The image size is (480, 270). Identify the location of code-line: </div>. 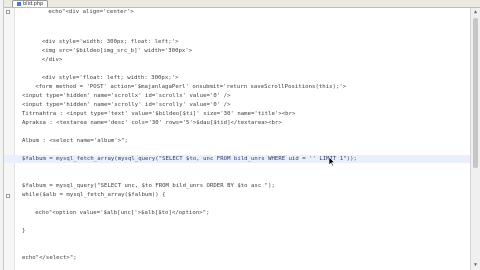
(42, 60).